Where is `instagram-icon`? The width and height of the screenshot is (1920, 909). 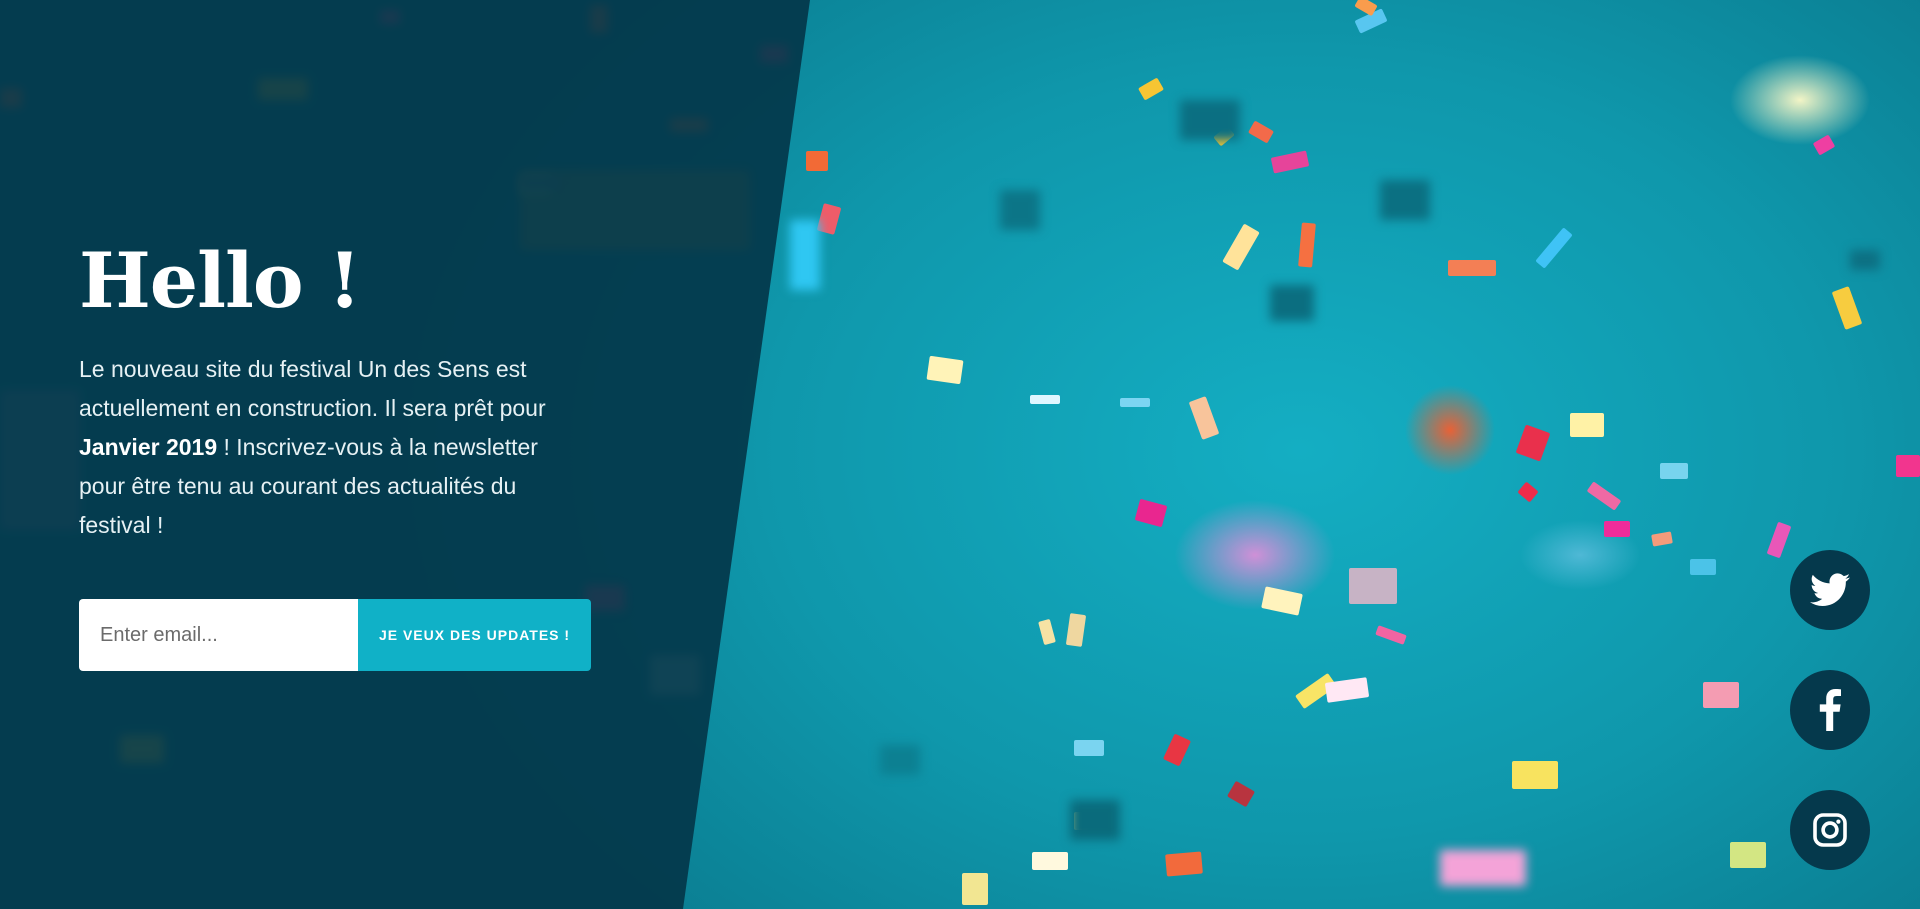
instagram-icon is located at coordinates (1830, 830).